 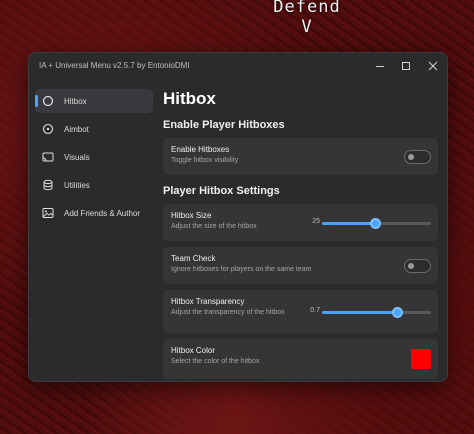 What do you see at coordinates (200, 149) in the screenshot?
I see `setting-title: Enable Hitboxes` at bounding box center [200, 149].